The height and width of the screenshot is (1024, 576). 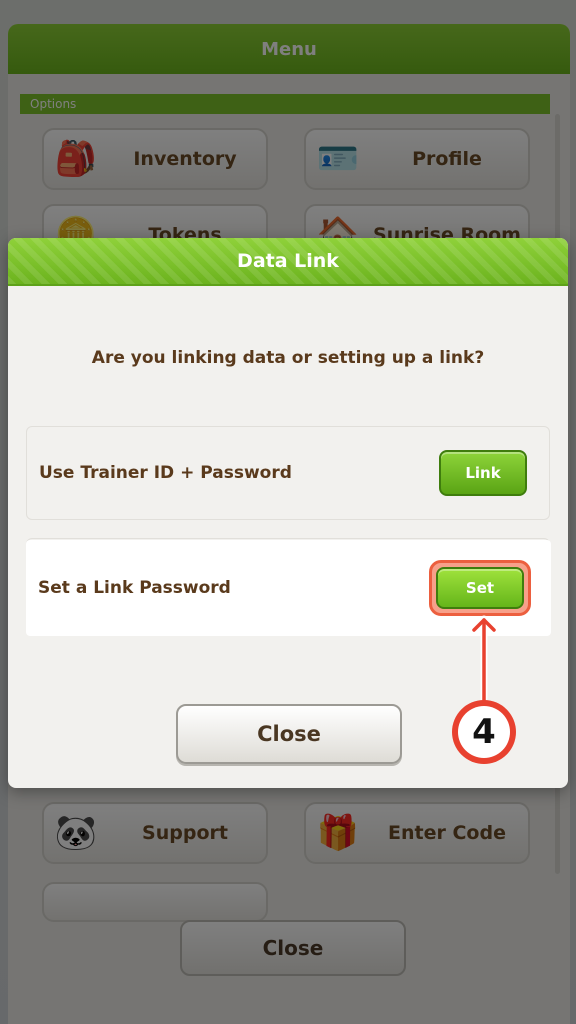 I want to click on highlight-ring: Set, so click(x=480, y=588).